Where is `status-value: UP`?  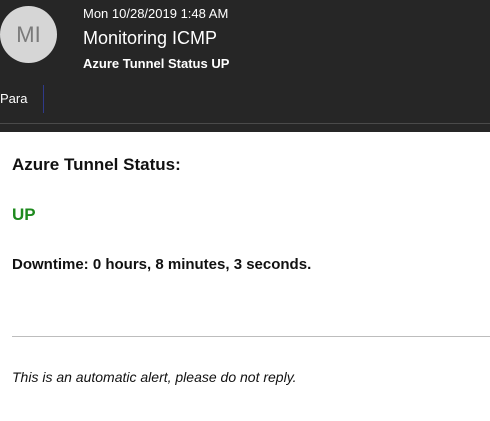
status-value: UP is located at coordinates (24, 214).